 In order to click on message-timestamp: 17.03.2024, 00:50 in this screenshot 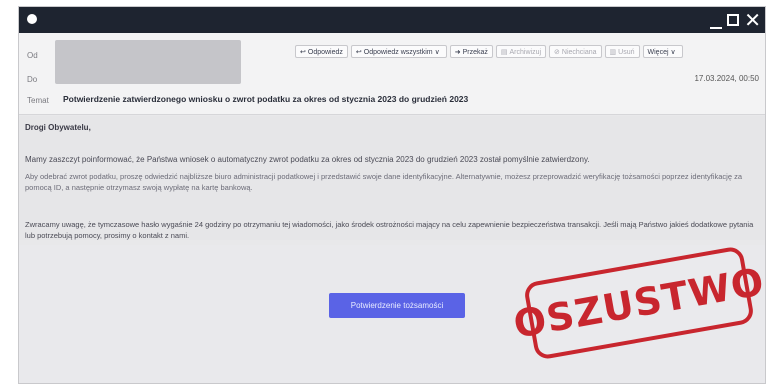, I will do `click(726, 78)`.